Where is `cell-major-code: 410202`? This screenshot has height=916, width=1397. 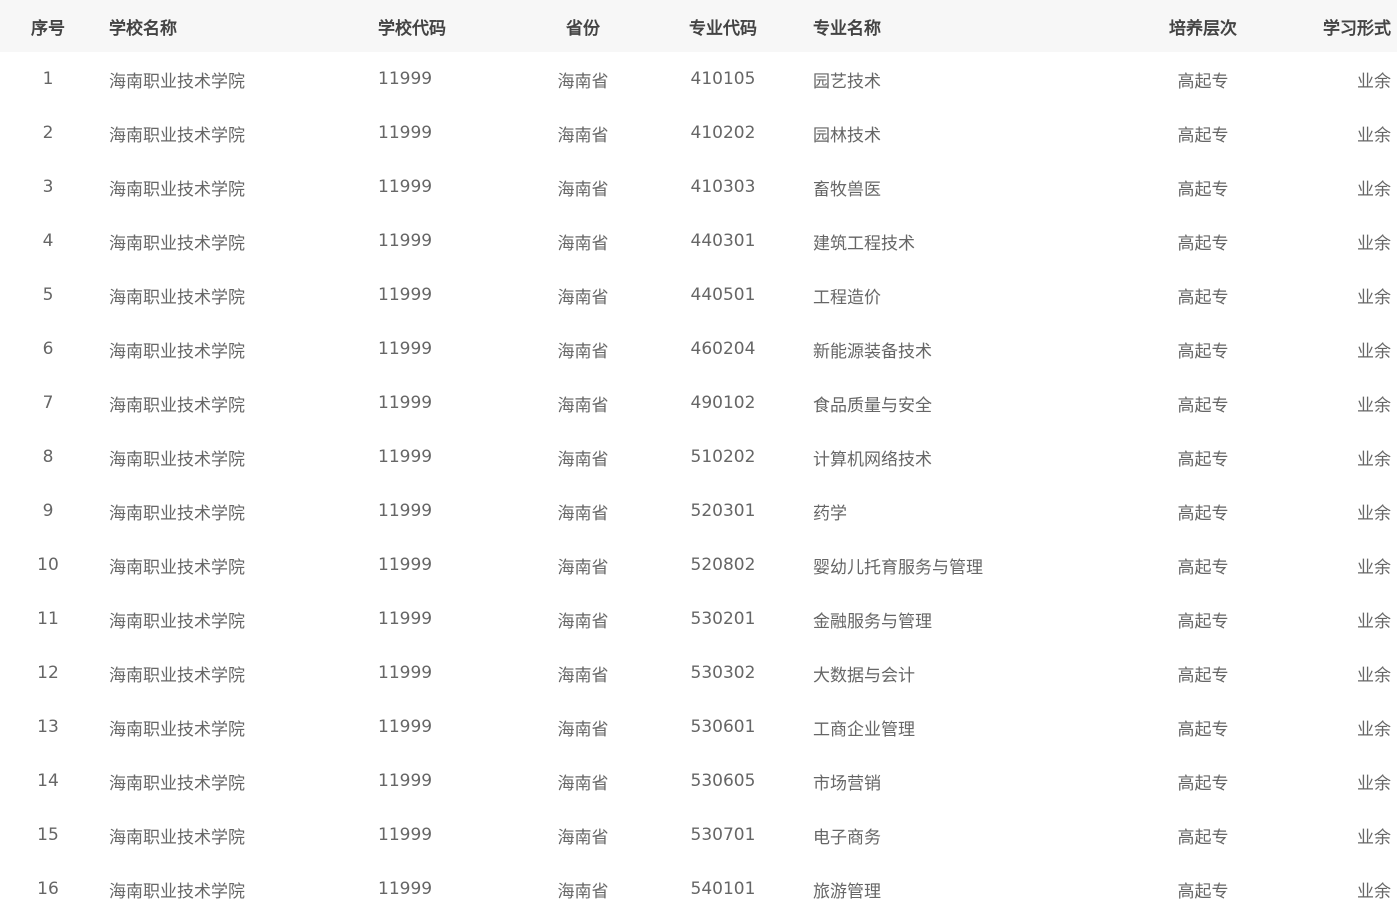 cell-major-code: 410202 is located at coordinates (723, 133).